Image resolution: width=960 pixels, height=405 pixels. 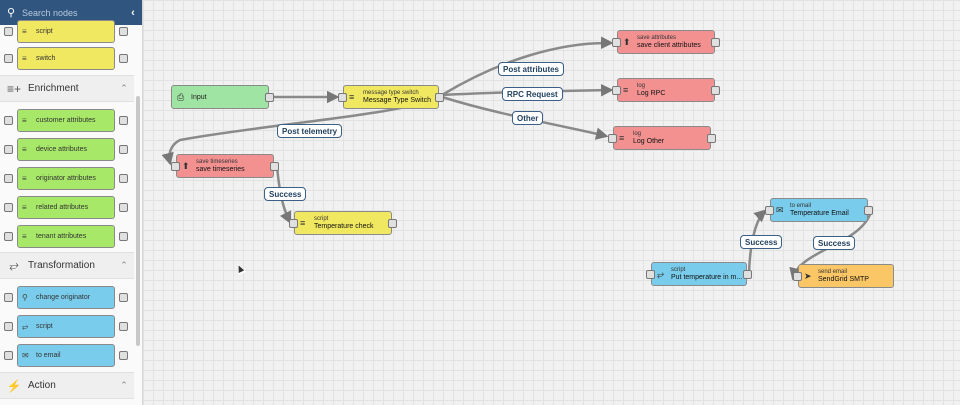 I want to click on rule-node-save-attributes: ⬆ save attributes save client attributes, so click(x=666, y=42).